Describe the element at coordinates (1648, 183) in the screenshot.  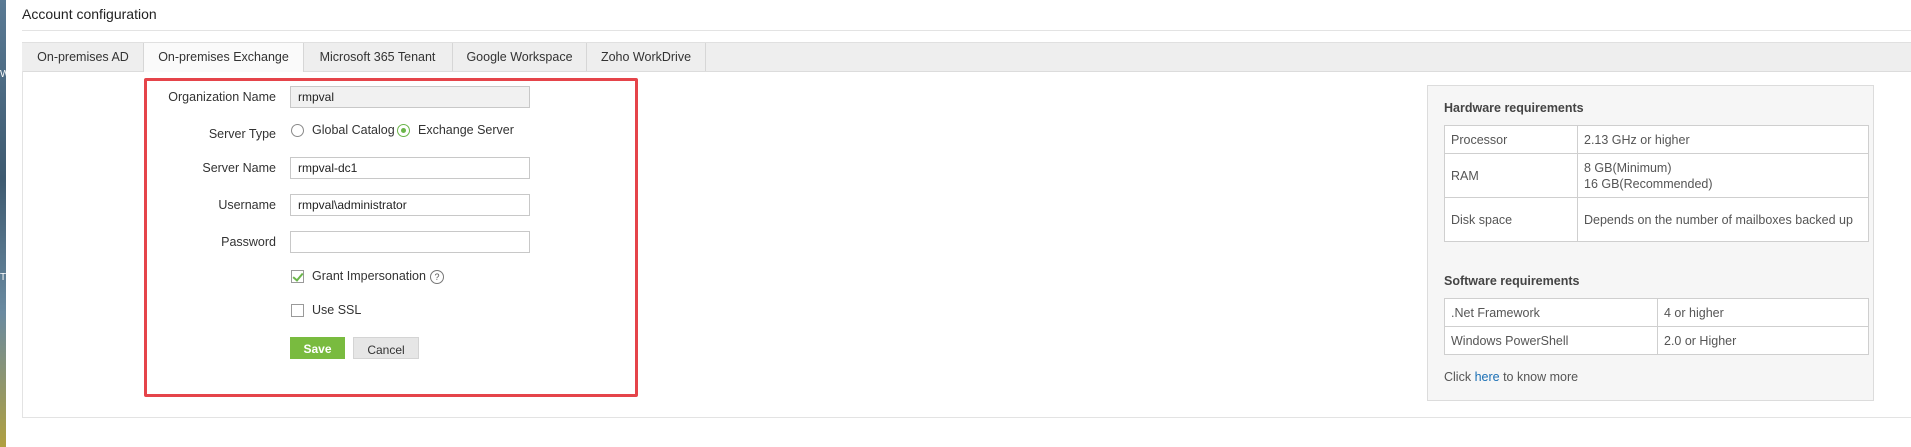
I see `requirement-value-line: 16 GB(Recommended)` at that location.